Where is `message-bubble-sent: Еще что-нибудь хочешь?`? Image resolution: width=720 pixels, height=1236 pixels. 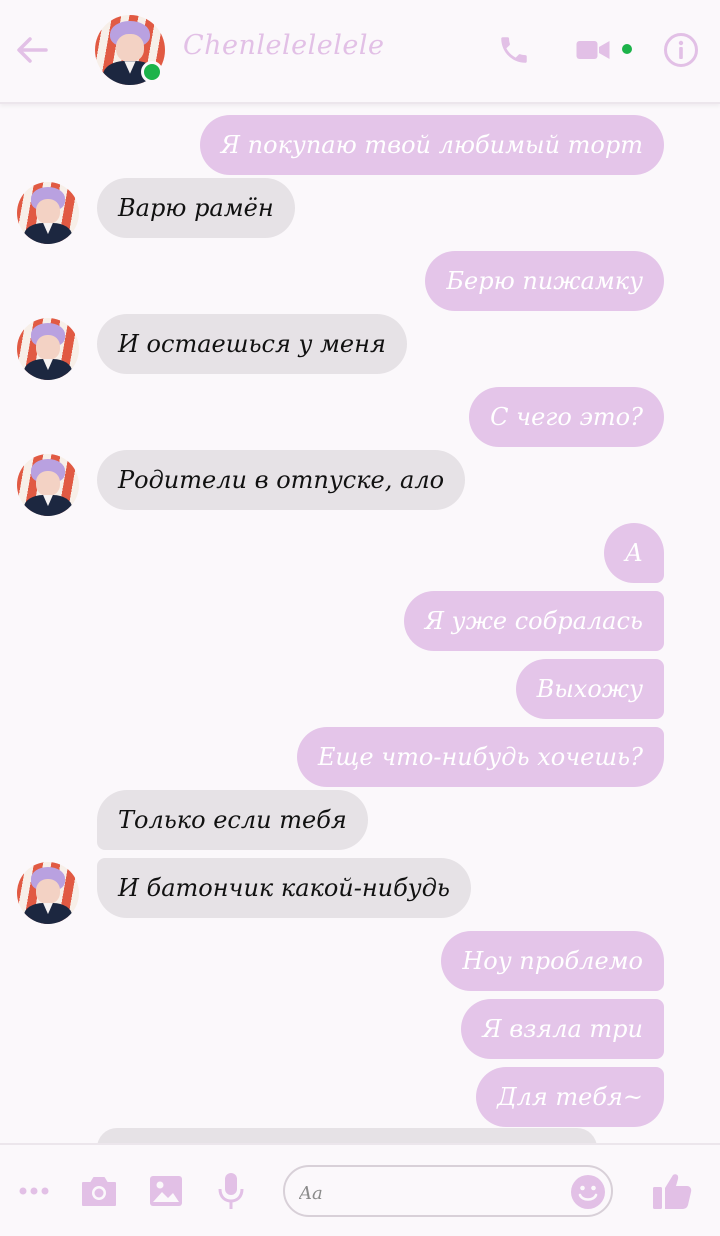 message-bubble-sent: Еще что-нибудь хочешь? is located at coordinates (480, 757).